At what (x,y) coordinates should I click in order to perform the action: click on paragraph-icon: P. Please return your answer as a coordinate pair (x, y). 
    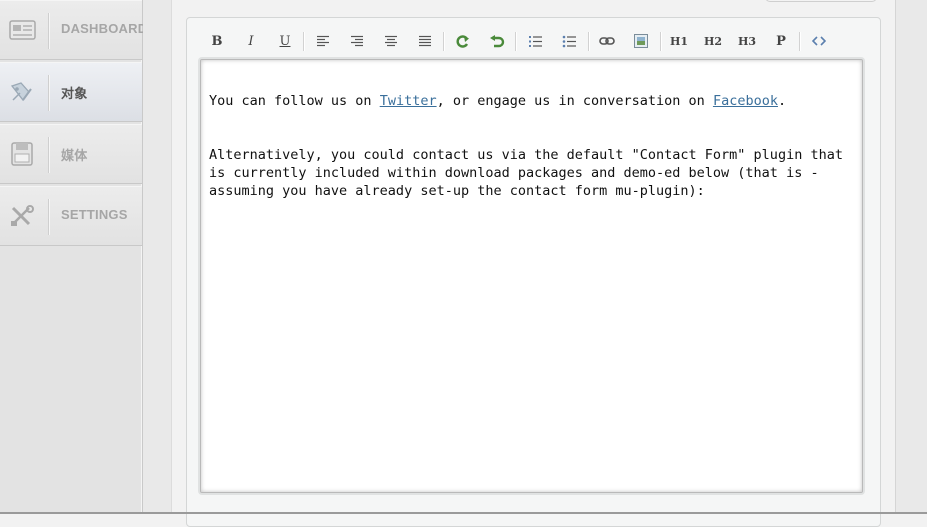
    Looking at the image, I should click on (781, 41).